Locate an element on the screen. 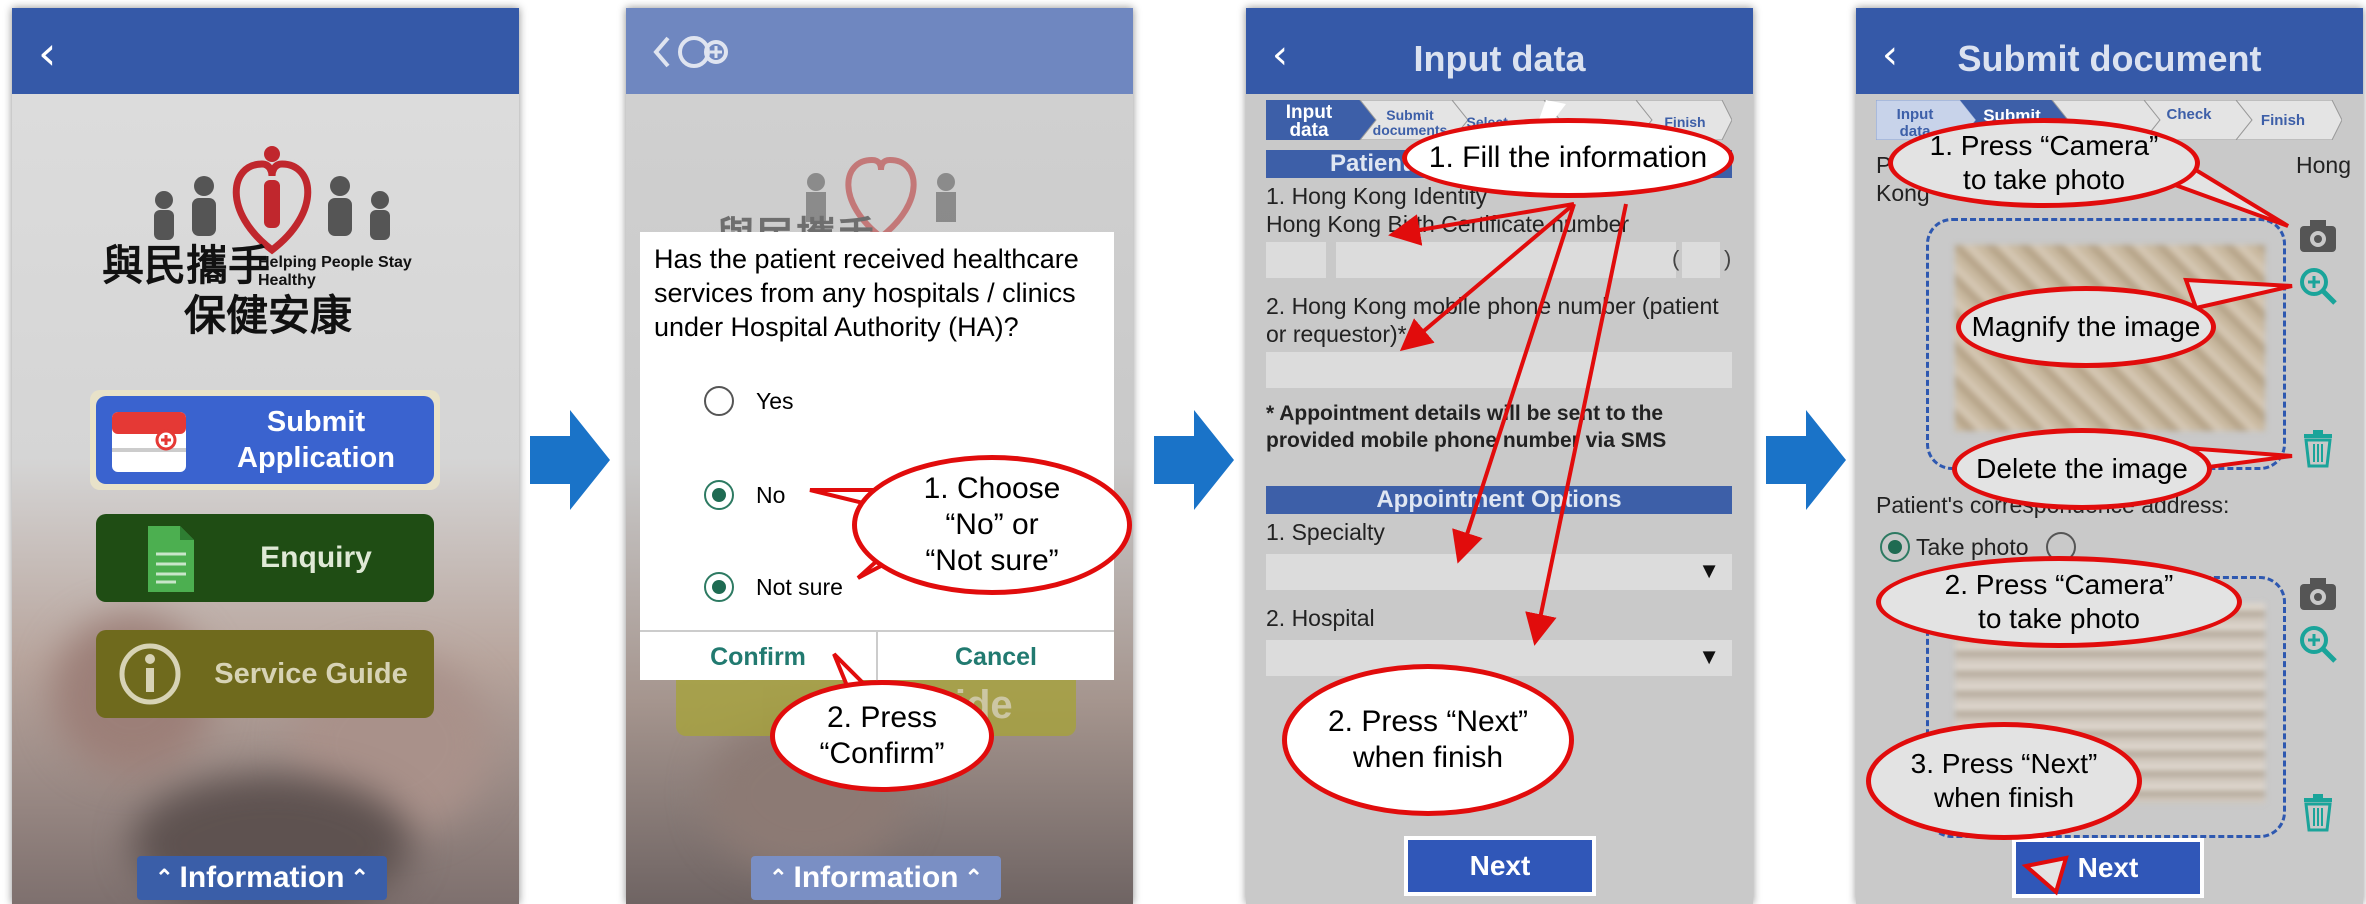 This screenshot has width=2366, height=904. document-icon is located at coordinates (171, 559).